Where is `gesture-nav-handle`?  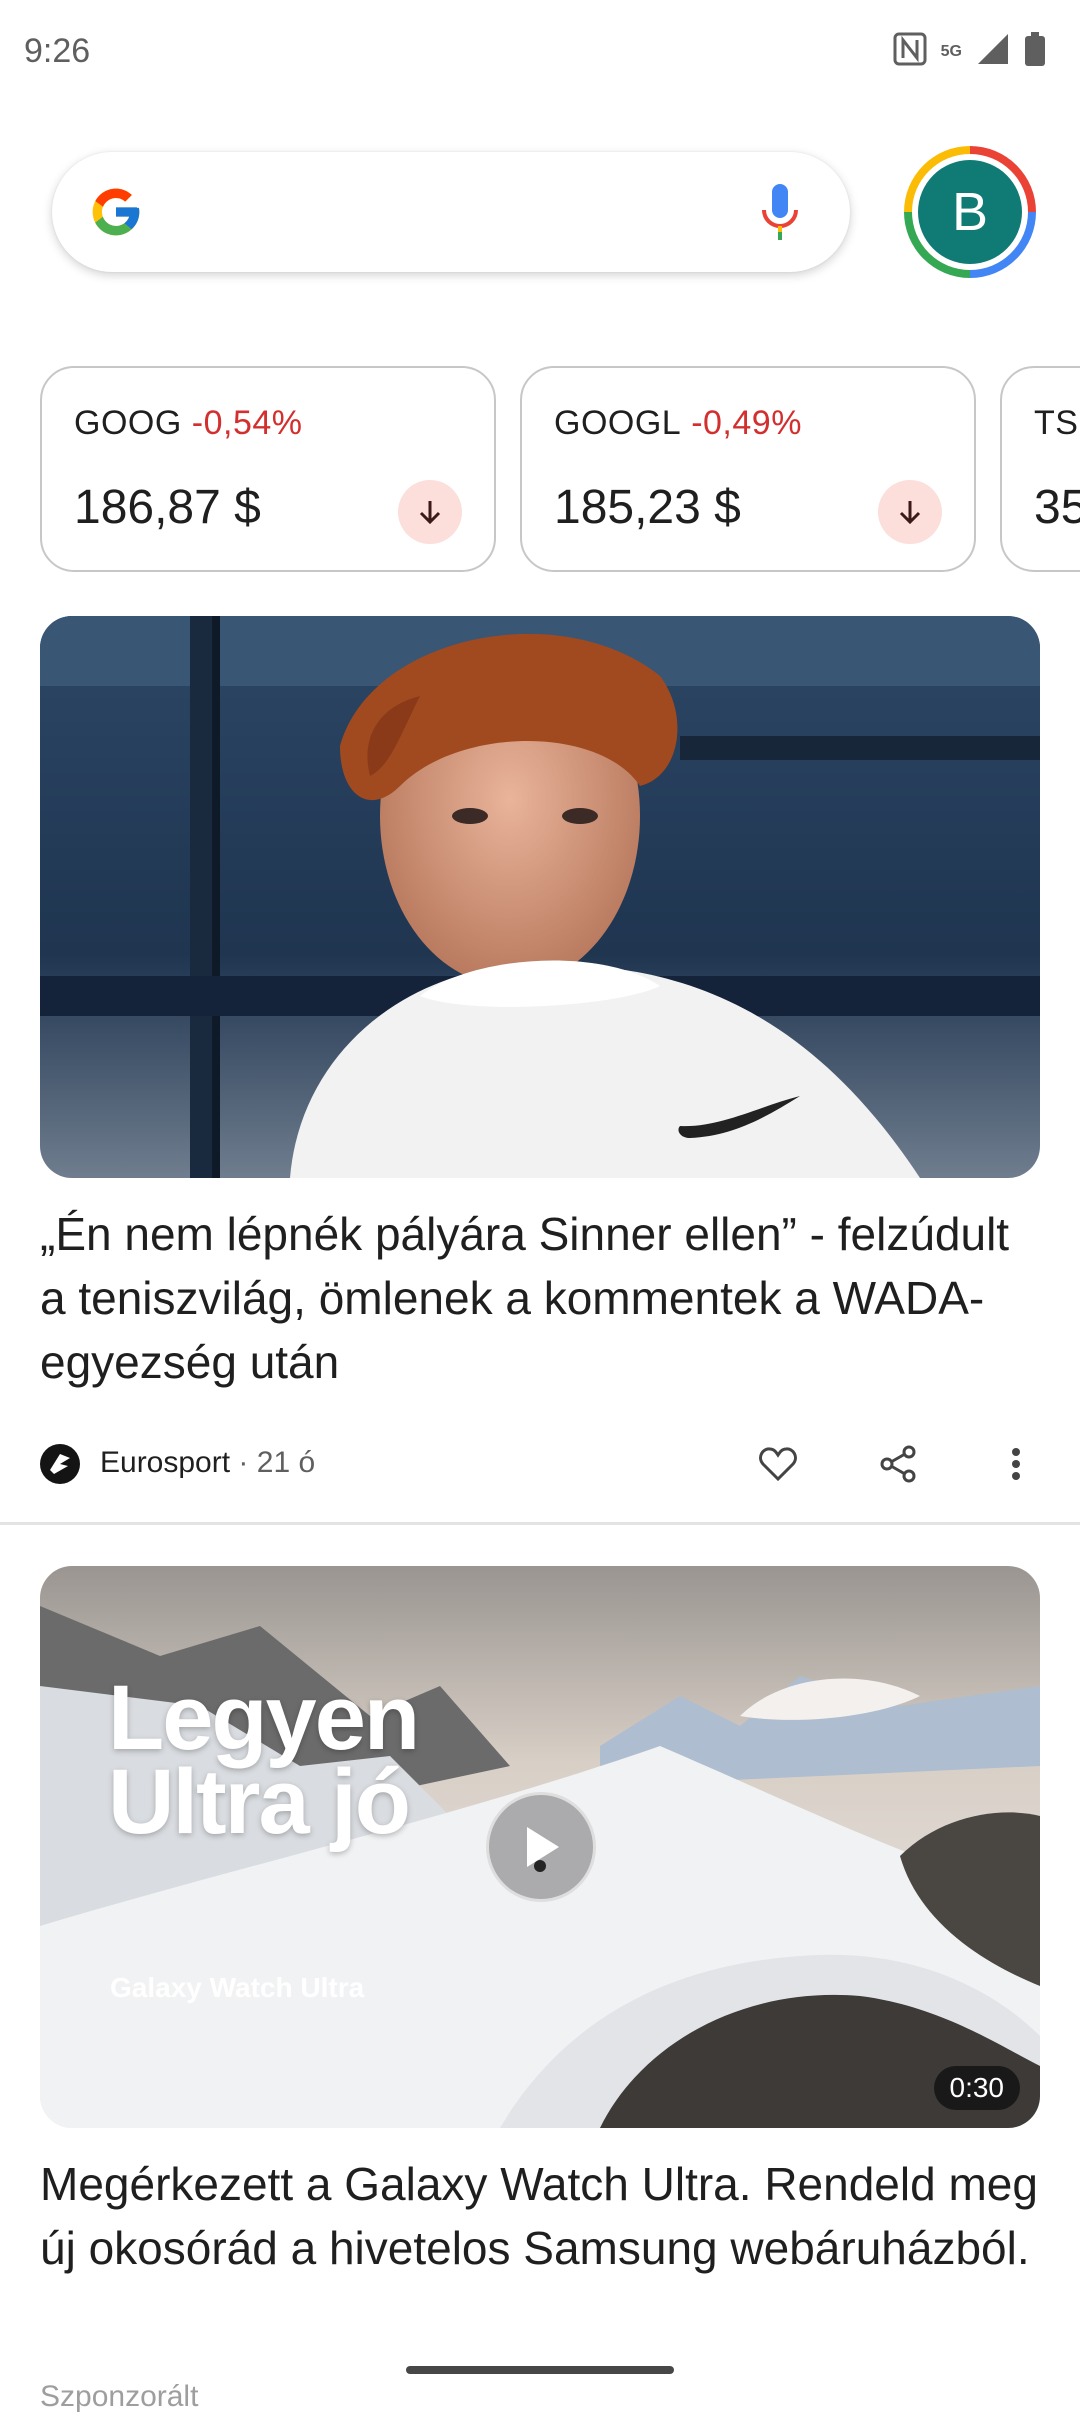 gesture-nav-handle is located at coordinates (540, 2370).